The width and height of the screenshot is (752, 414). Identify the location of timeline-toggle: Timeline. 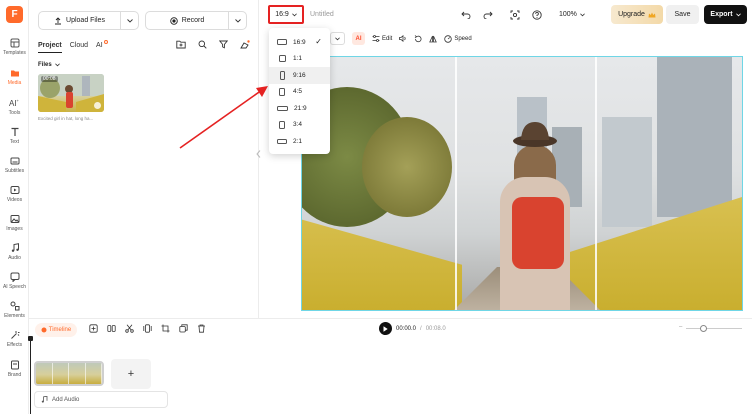
(56, 330).